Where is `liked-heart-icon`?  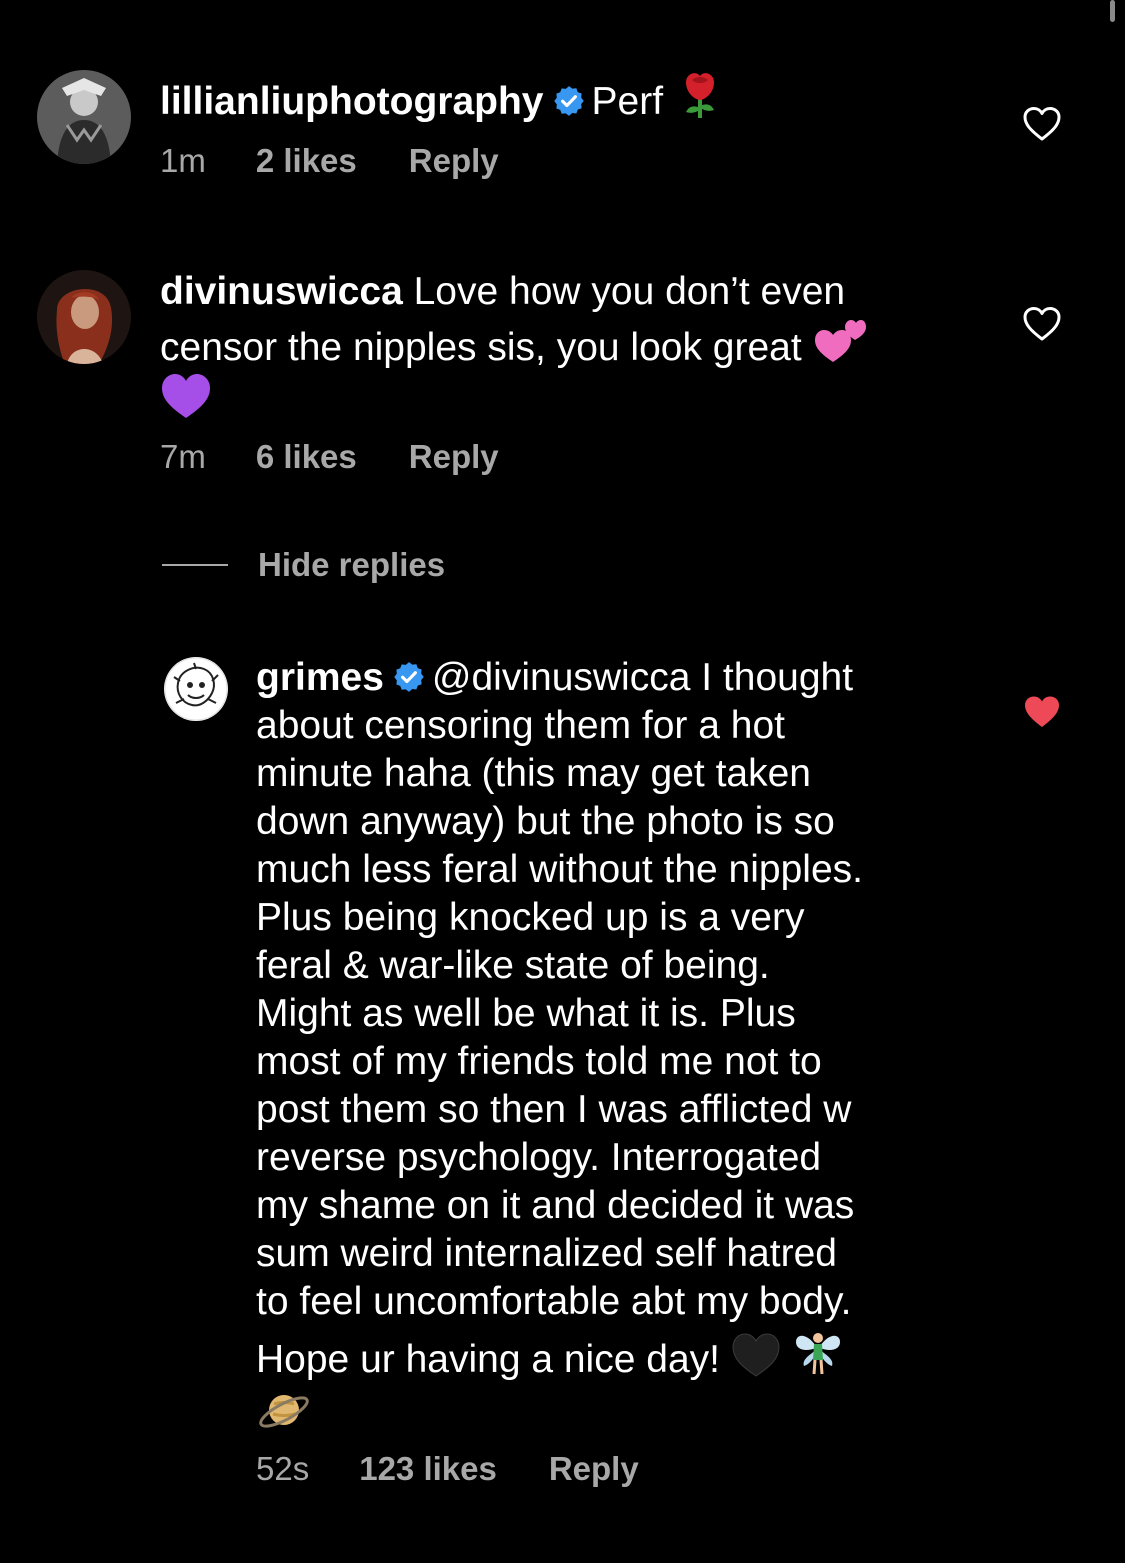 liked-heart-icon is located at coordinates (1042, 712).